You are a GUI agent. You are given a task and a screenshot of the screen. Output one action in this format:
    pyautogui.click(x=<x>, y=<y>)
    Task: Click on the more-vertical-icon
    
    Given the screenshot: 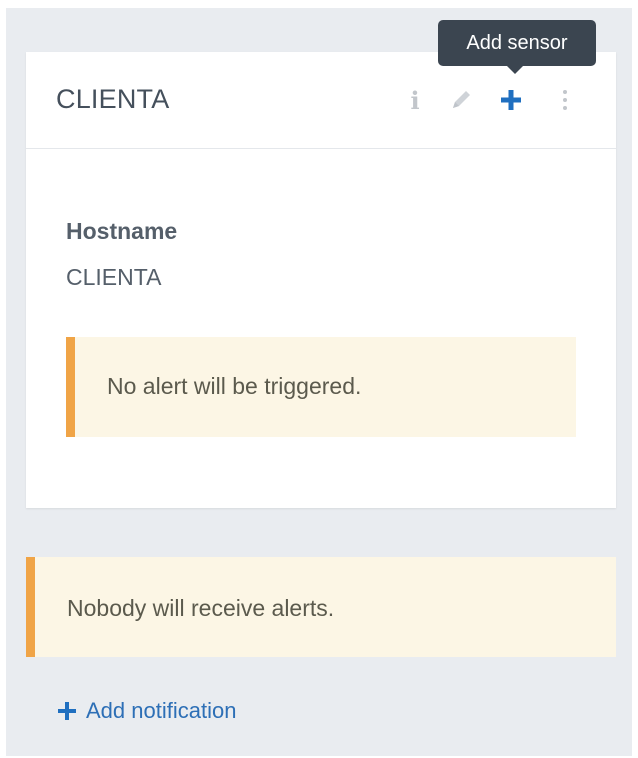 What is the action you would take?
    pyautogui.click(x=565, y=100)
    